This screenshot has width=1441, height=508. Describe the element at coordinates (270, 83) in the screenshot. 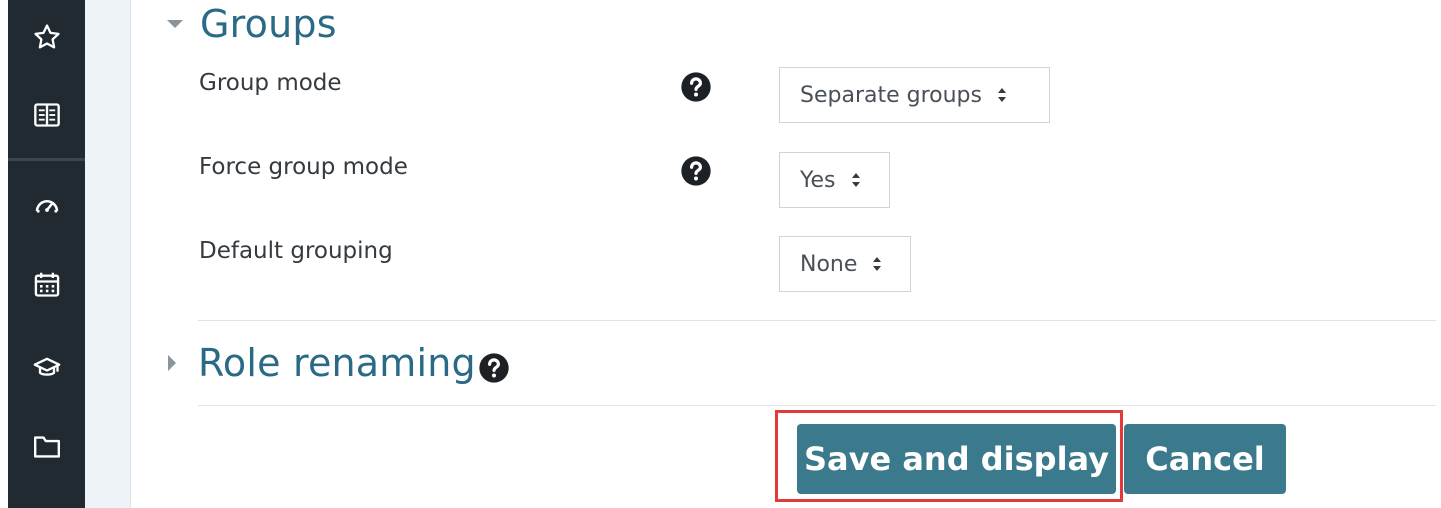

I see `group-mode-label: Group mode` at that location.